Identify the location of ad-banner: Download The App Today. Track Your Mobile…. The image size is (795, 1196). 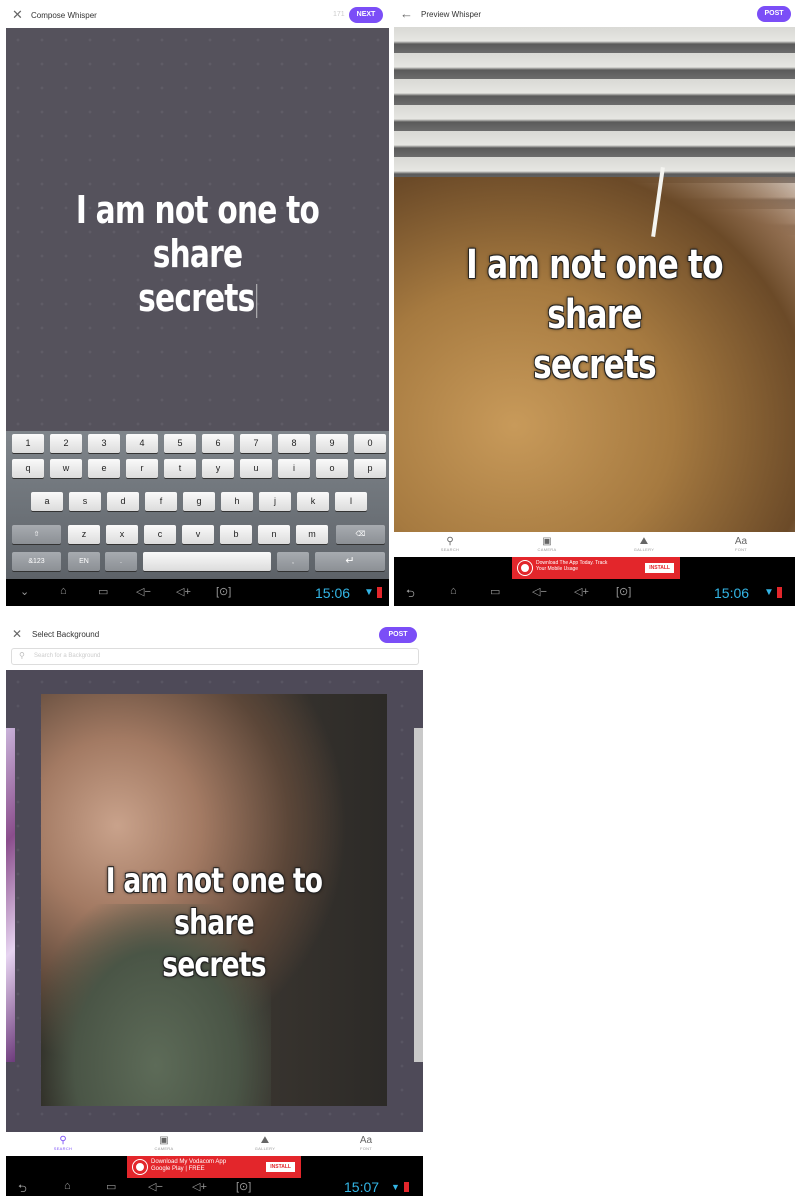
(596, 568).